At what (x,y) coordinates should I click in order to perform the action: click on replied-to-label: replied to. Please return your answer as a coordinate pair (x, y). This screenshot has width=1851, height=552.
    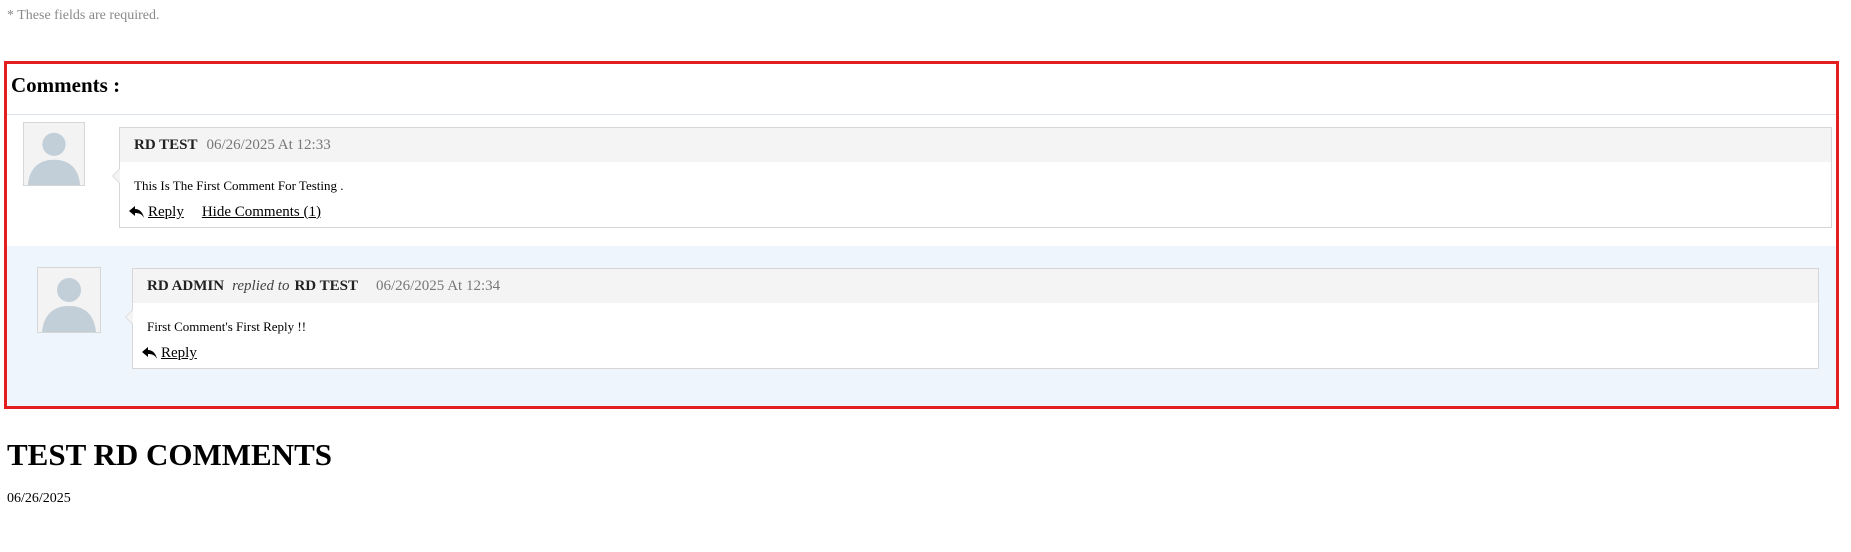
    Looking at the image, I should click on (261, 285).